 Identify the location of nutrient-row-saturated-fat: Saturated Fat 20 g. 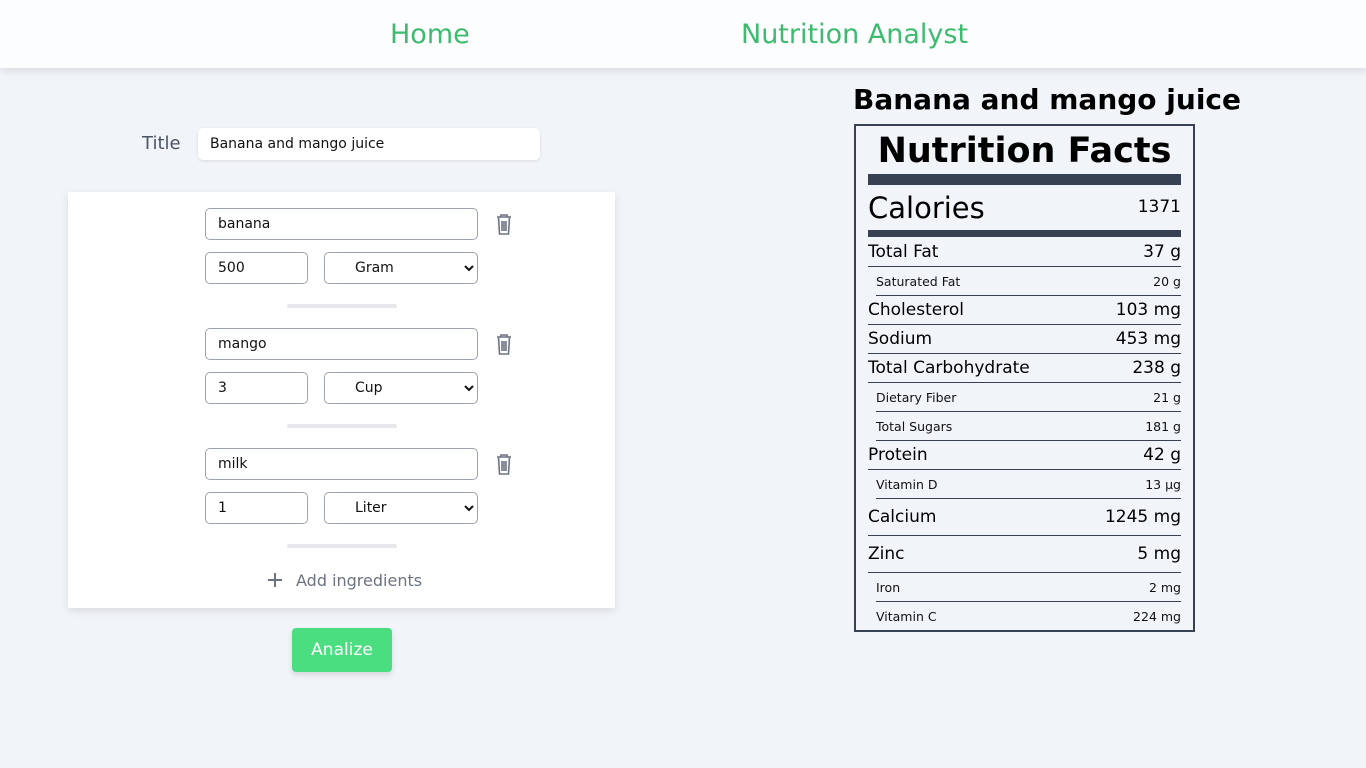
(1028, 281).